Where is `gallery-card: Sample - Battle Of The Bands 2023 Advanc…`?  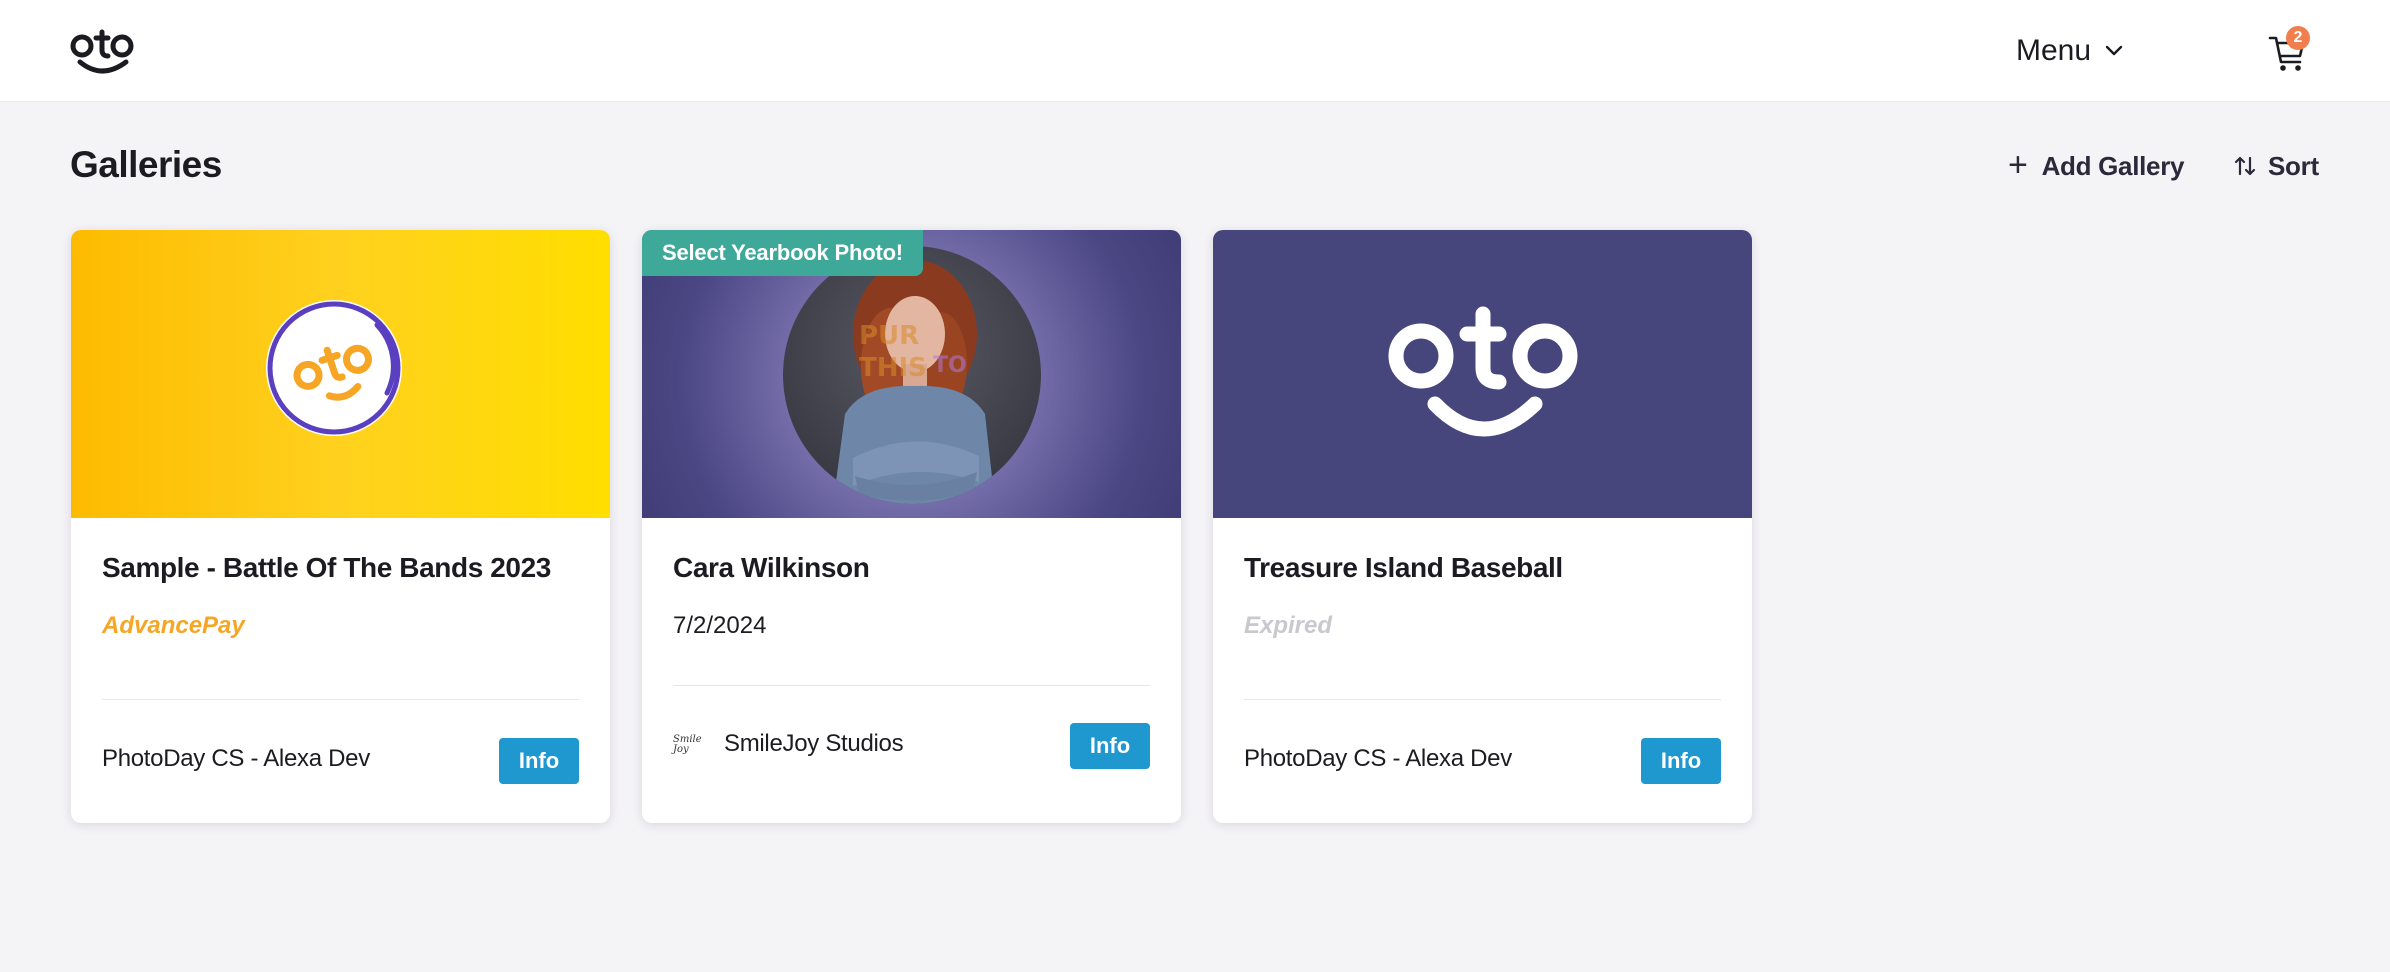
gallery-card: Sample - Battle Of The Bands 2023 Advanc… is located at coordinates (340, 526).